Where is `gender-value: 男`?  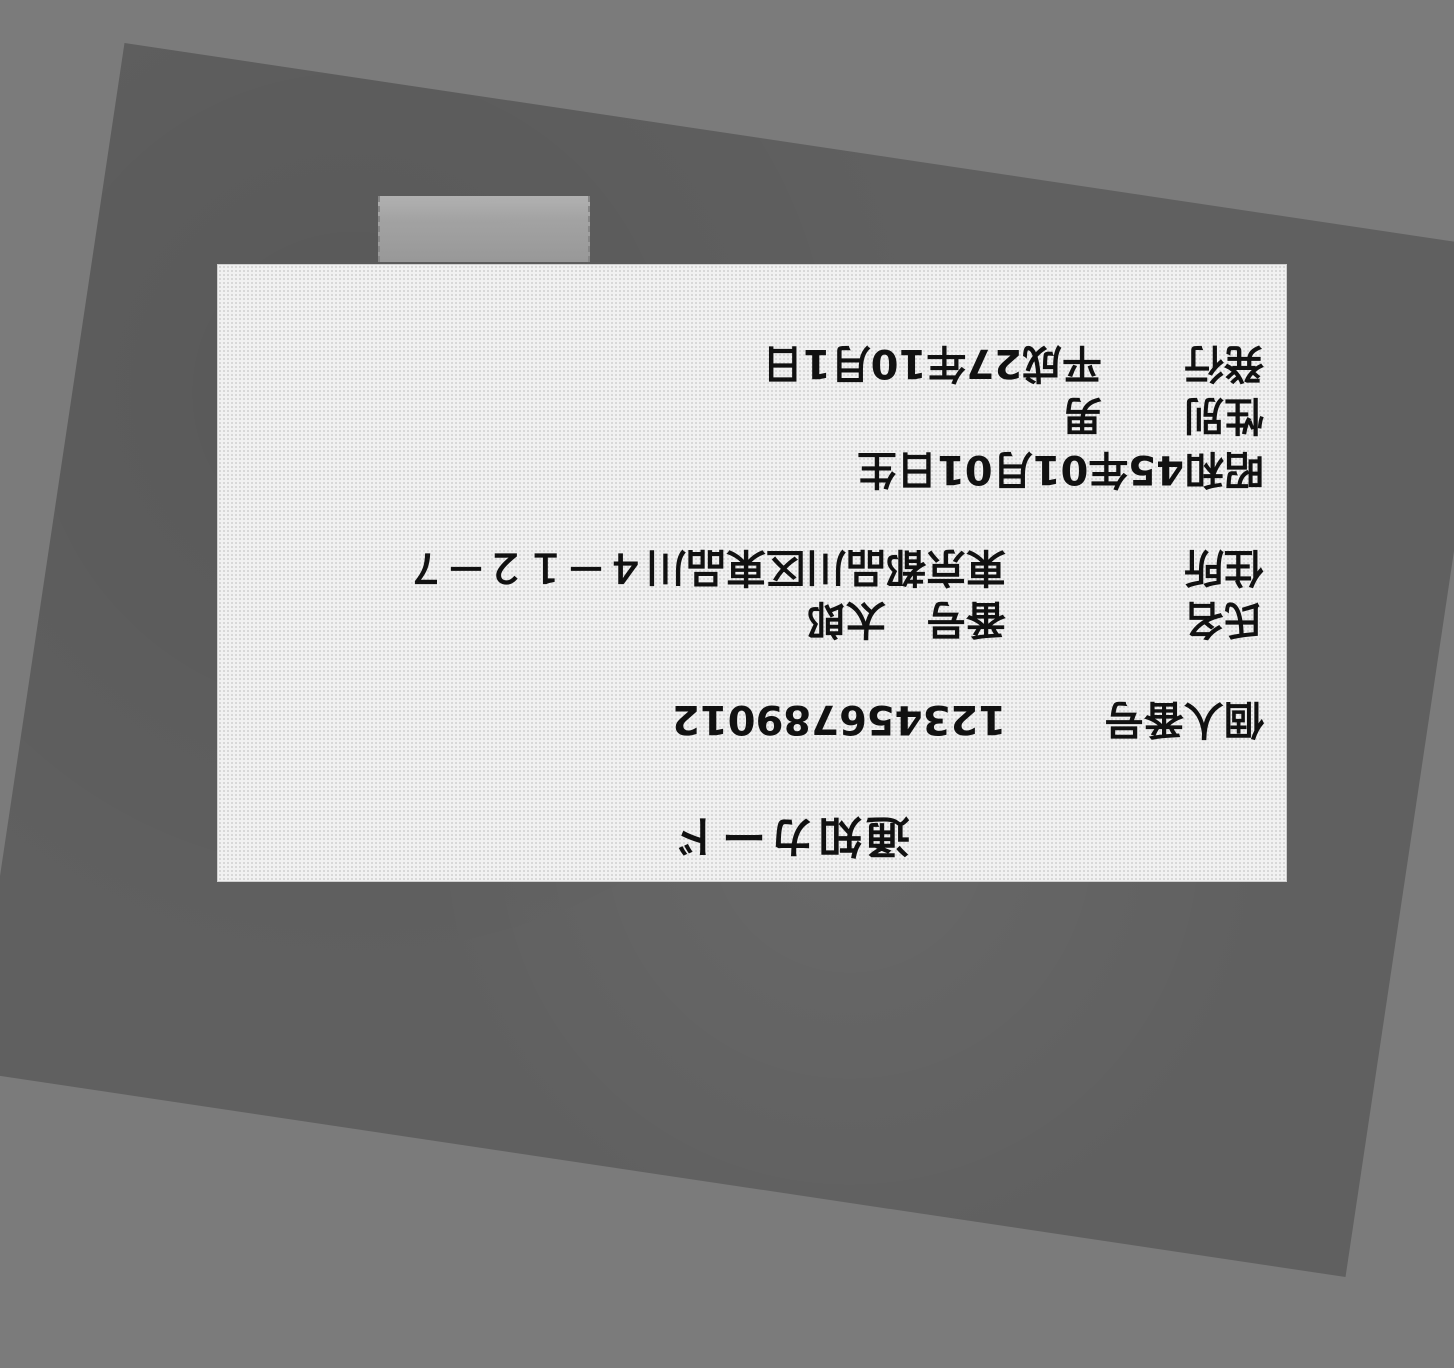 gender-value: 男 is located at coordinates (1082, 415).